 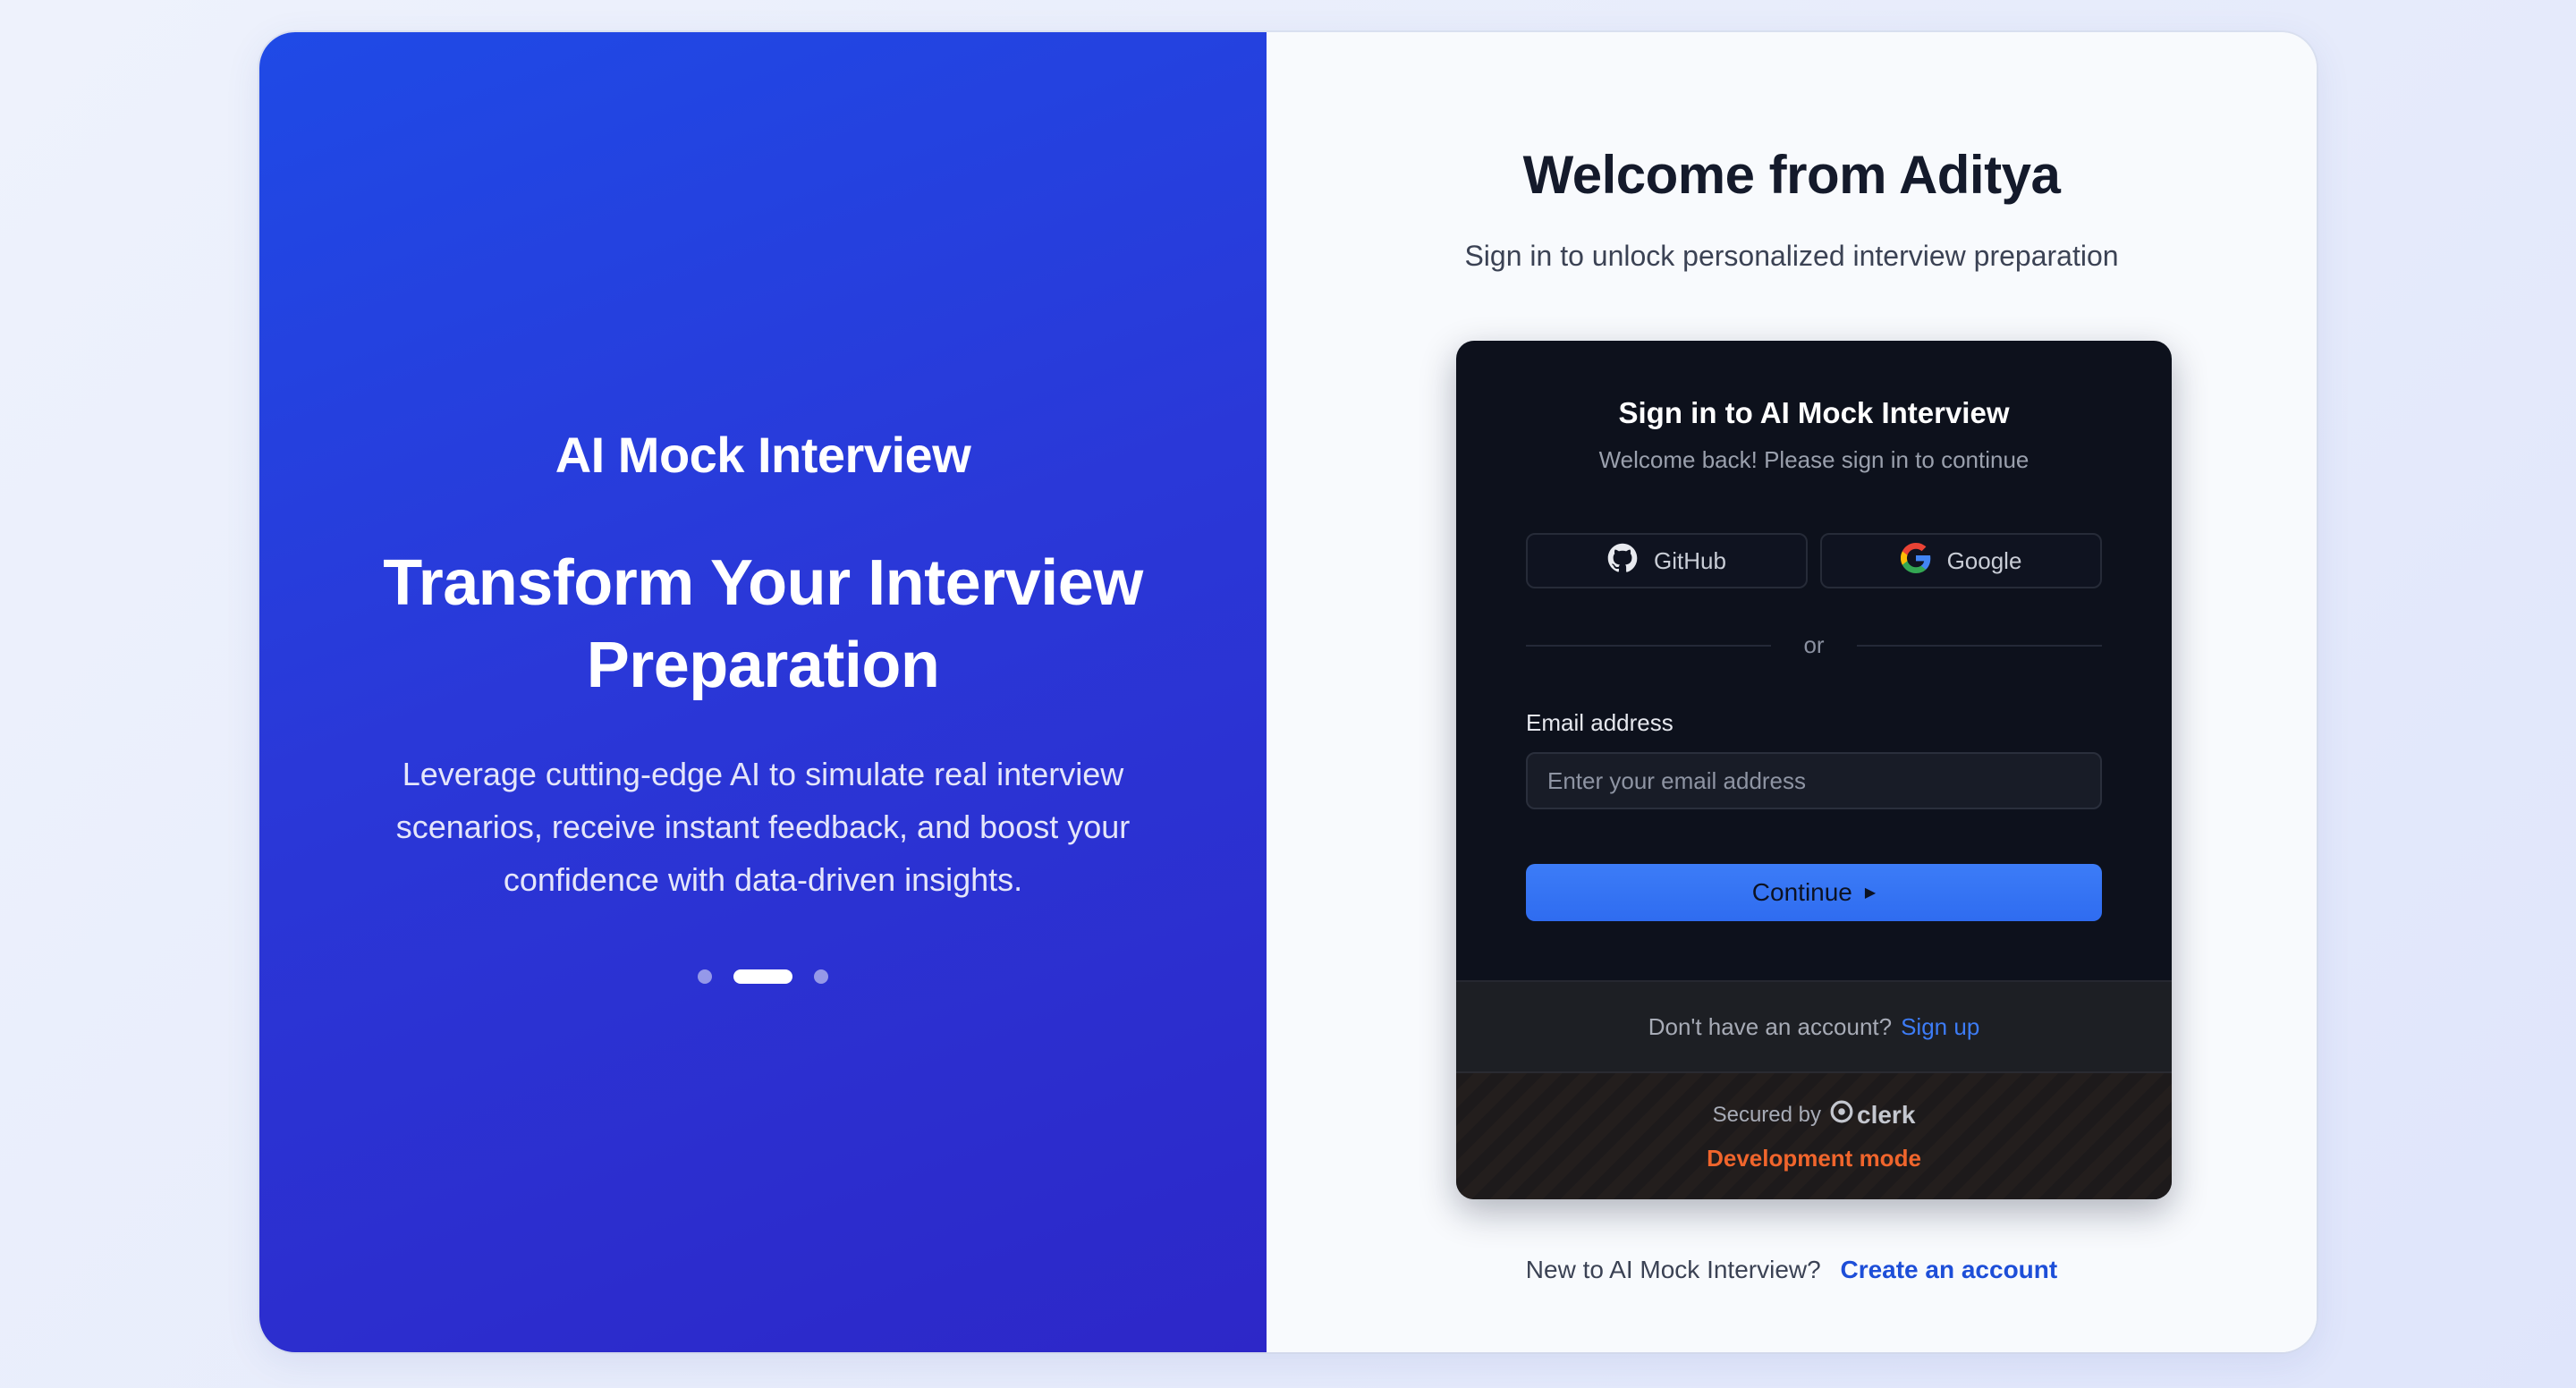 What do you see at coordinates (1984, 560) in the screenshot?
I see `google-label: Google` at bounding box center [1984, 560].